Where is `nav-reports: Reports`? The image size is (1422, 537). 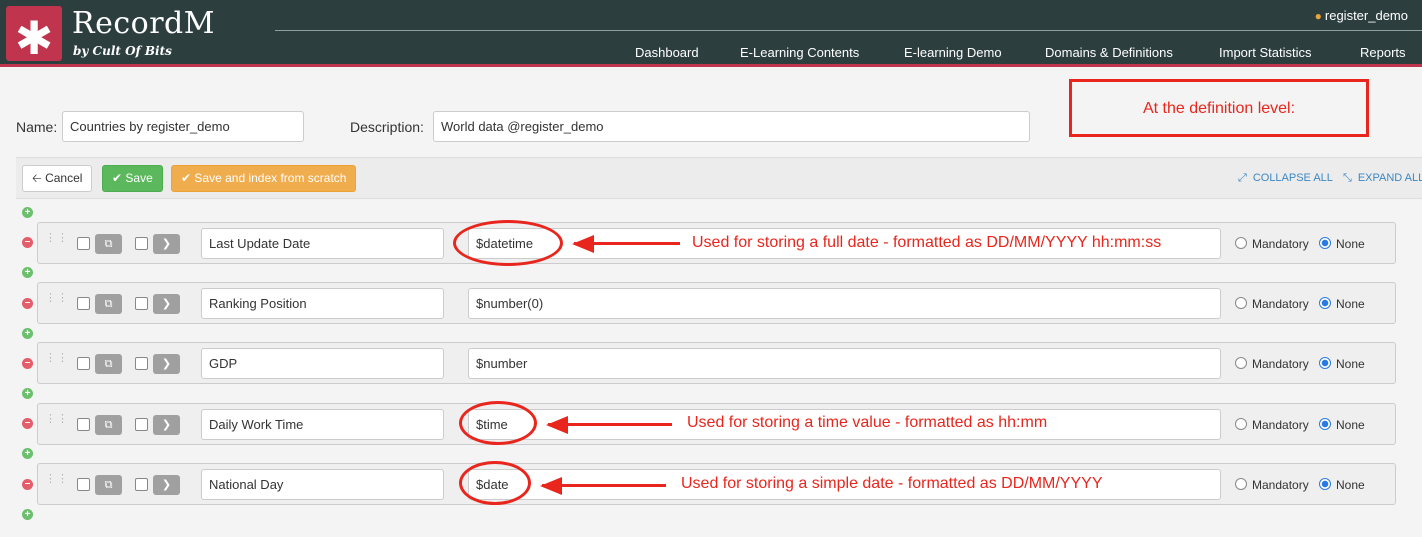 nav-reports: Reports is located at coordinates (1383, 52).